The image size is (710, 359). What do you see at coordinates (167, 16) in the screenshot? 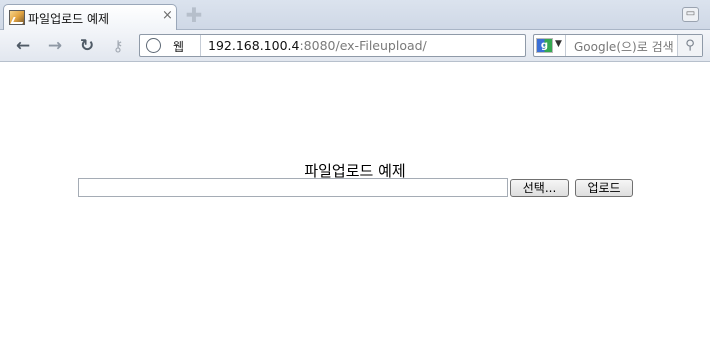
I see `tab-close-icon: ×` at bounding box center [167, 16].